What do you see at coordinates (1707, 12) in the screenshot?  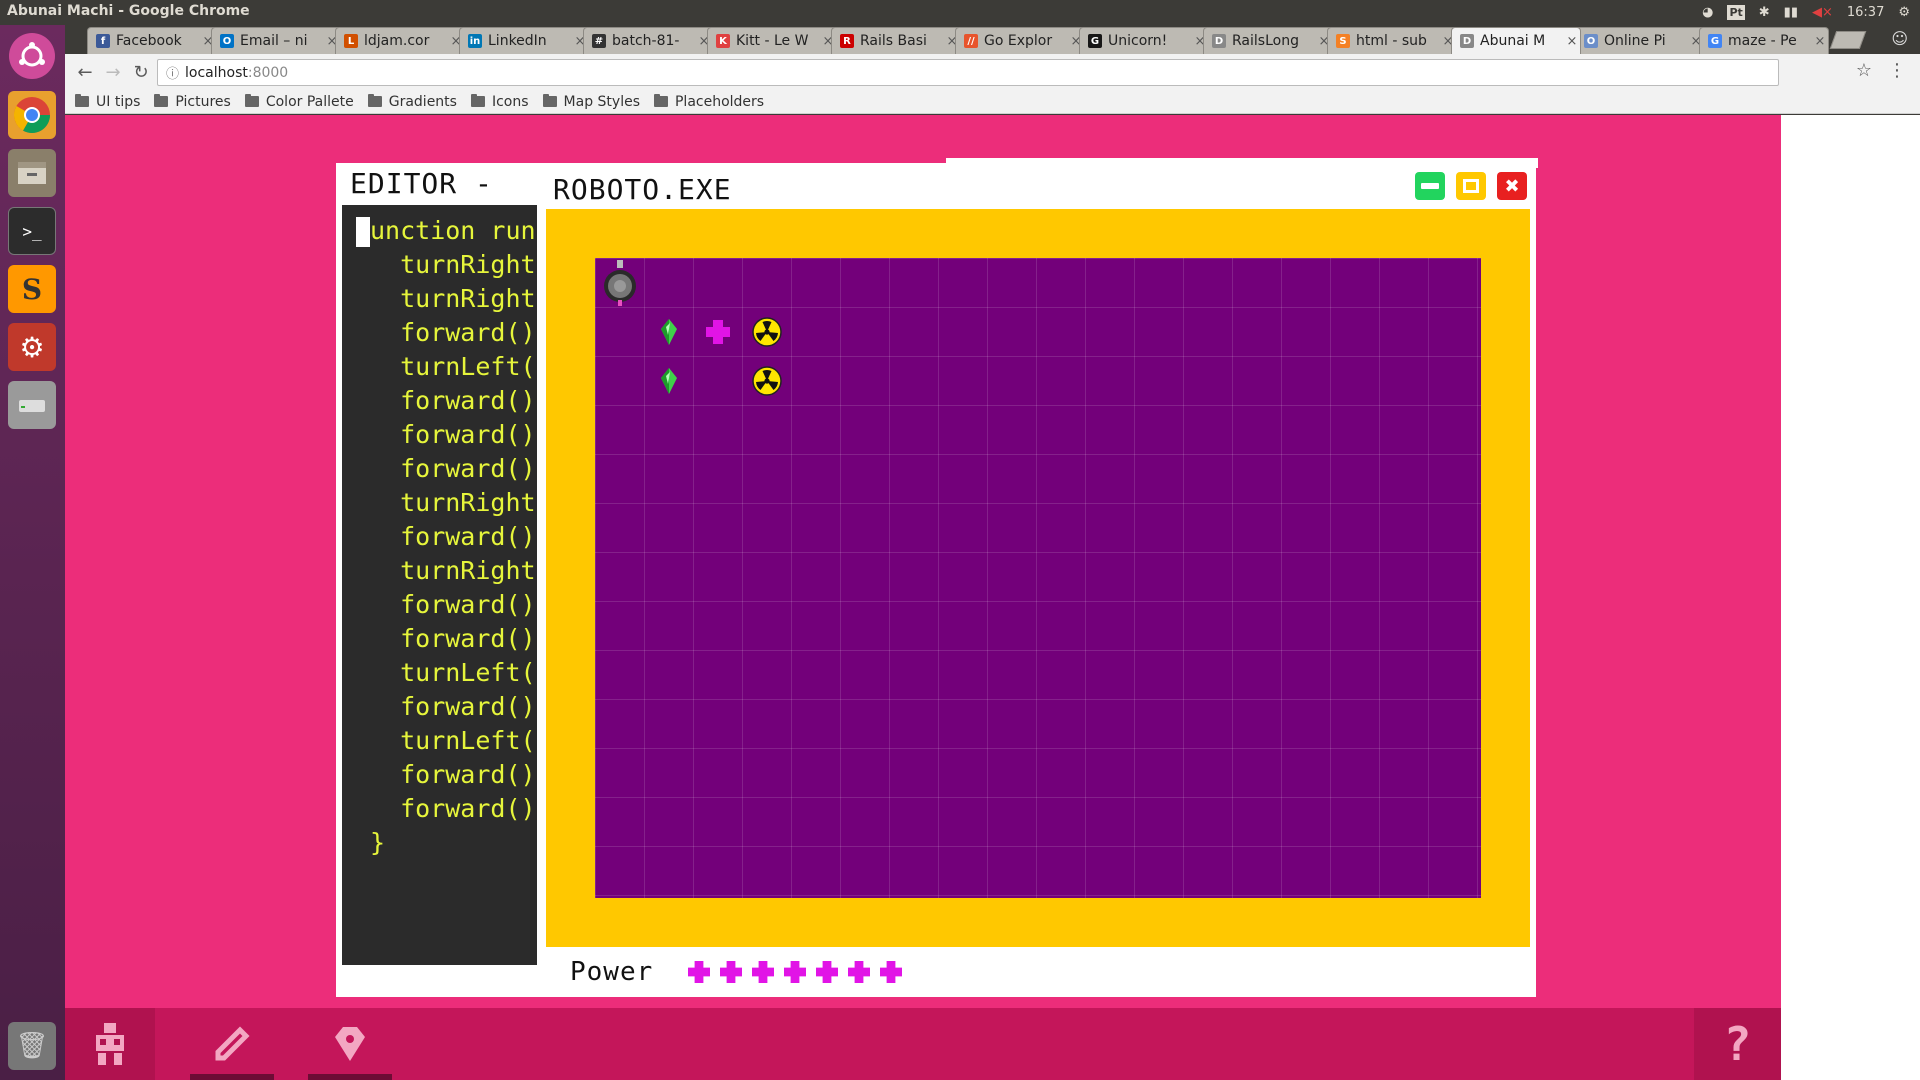 I see `wifi-icon: ◕` at bounding box center [1707, 12].